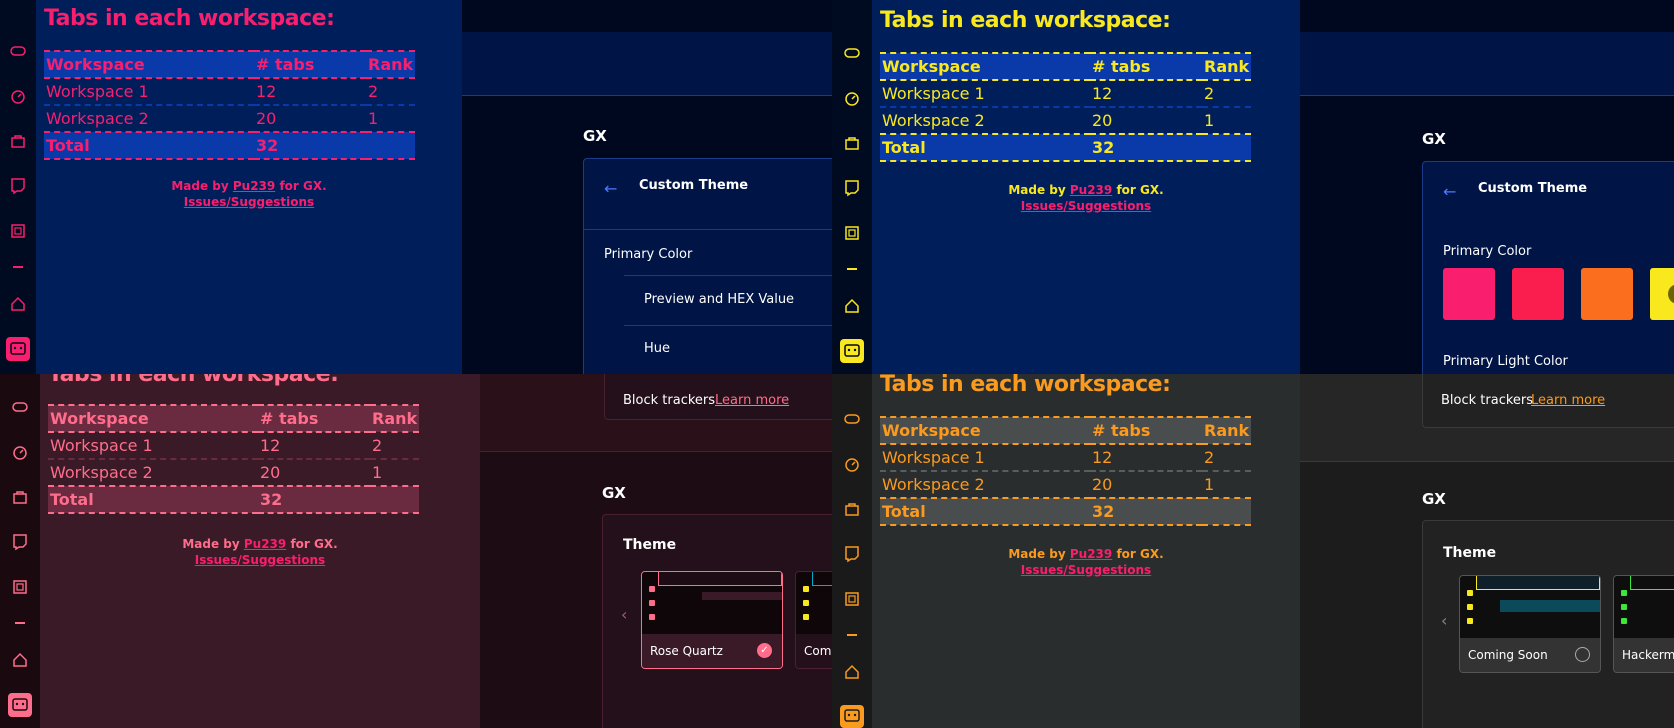 The image size is (1674, 728). Describe the element at coordinates (1434, 139) in the screenshot. I see `section-label: GX` at that location.